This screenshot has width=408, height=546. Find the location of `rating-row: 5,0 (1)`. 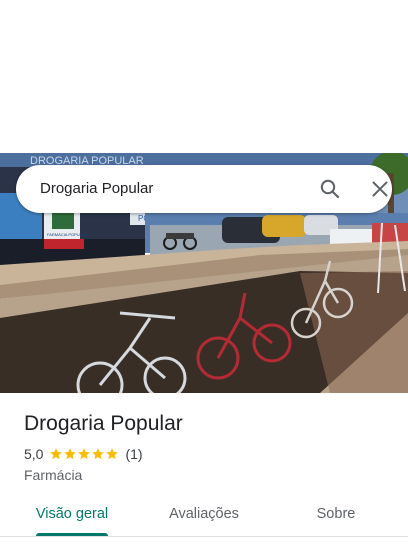

rating-row: 5,0 (1) is located at coordinates (83, 454).